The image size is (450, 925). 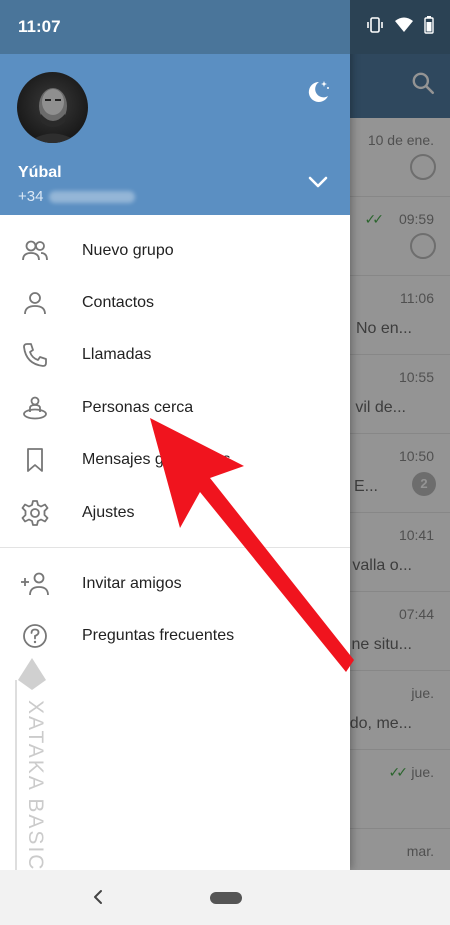 What do you see at coordinates (35, 355) in the screenshot?
I see `phone-icon` at bounding box center [35, 355].